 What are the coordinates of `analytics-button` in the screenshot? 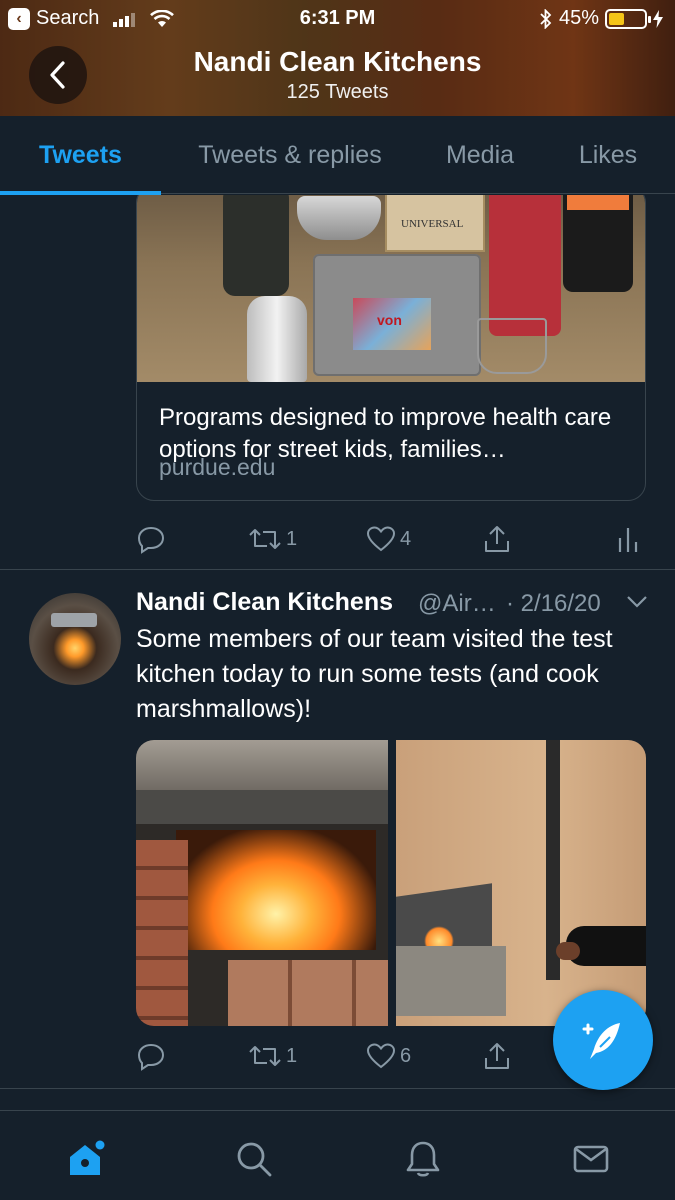 It's located at (628, 539).